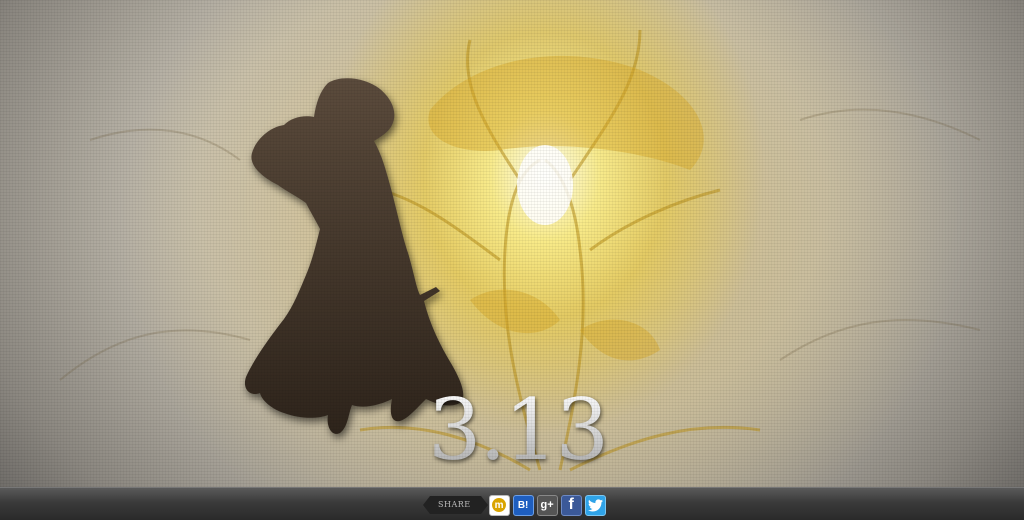 Image resolution: width=1024 pixels, height=520 pixels. I want to click on twitter-bird-icon, so click(595, 504).